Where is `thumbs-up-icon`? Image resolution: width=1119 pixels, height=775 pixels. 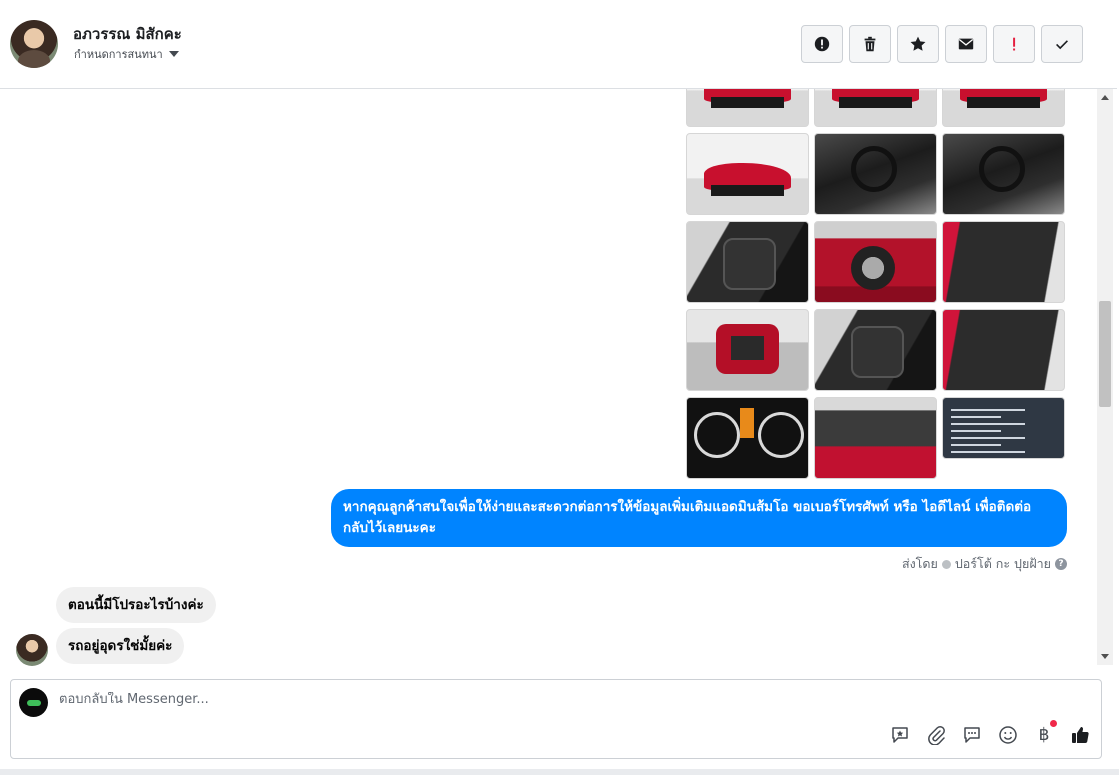 thumbs-up-icon is located at coordinates (1080, 735).